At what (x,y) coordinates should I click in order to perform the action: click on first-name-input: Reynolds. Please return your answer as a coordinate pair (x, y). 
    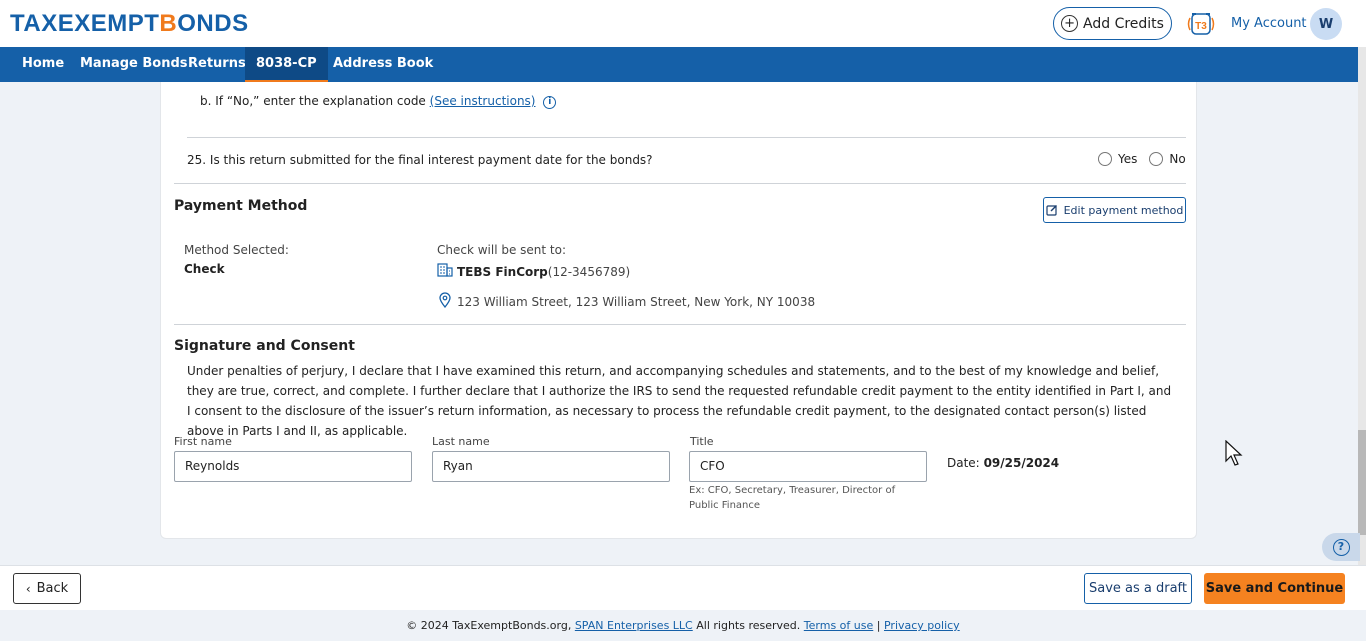
    Looking at the image, I should click on (293, 466).